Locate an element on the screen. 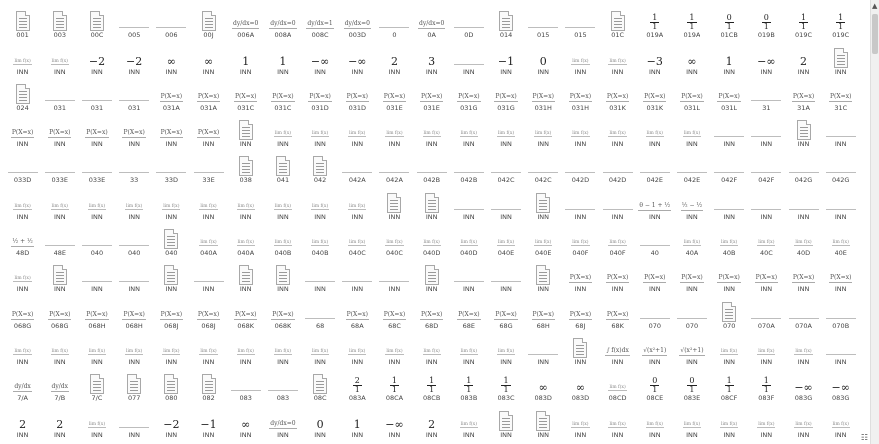  file-item: 00C is located at coordinates (96, 22).